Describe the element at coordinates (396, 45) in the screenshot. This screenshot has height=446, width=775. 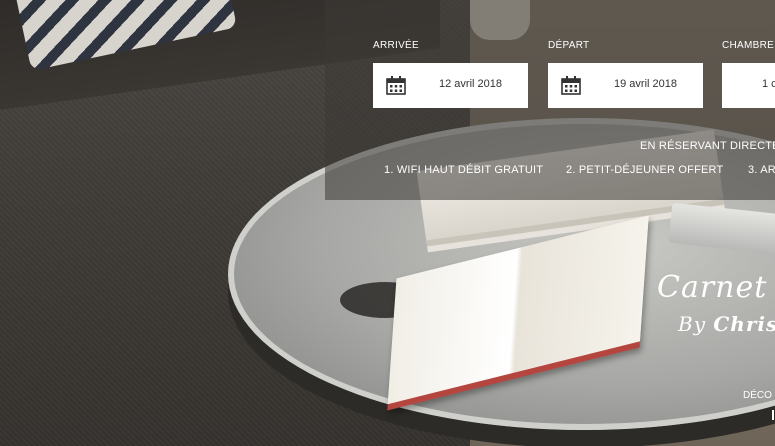
I see `arrival-label: ARRIVÉE` at that location.